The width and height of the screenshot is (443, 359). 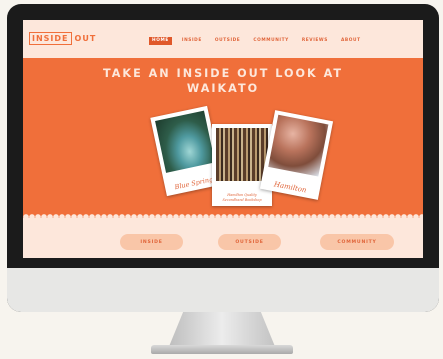 What do you see at coordinates (298, 145) in the screenshot?
I see `hamilton-photo` at bounding box center [298, 145].